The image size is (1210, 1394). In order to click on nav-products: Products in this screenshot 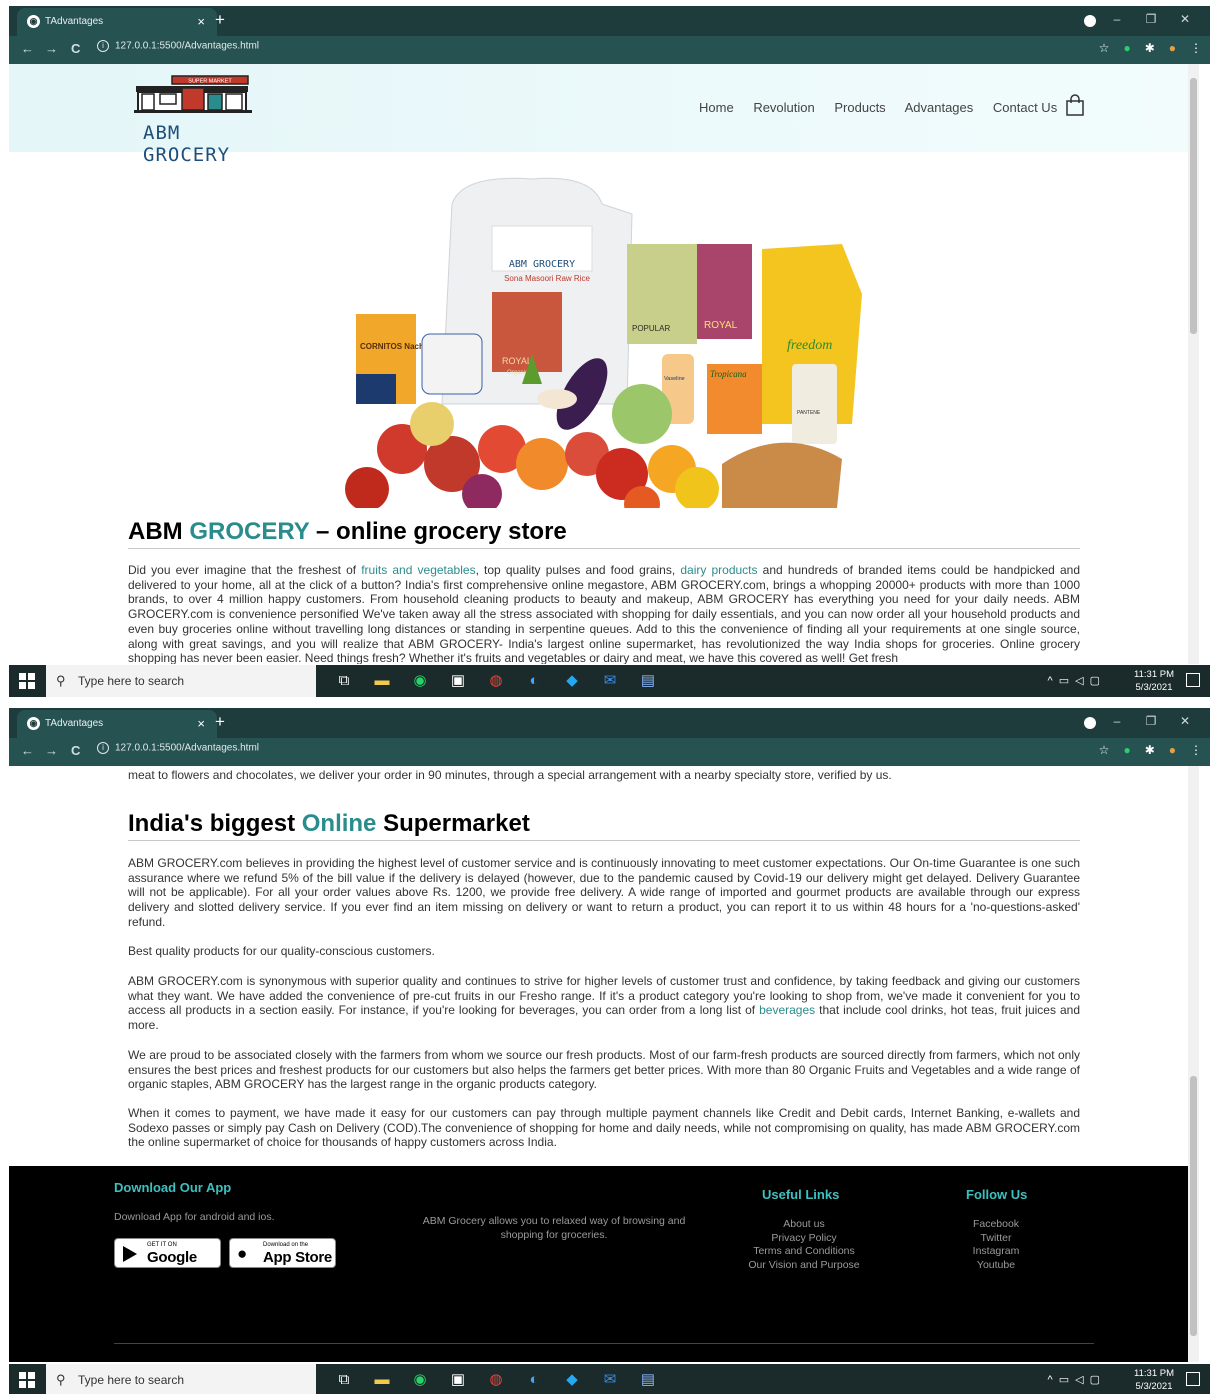, I will do `click(859, 107)`.